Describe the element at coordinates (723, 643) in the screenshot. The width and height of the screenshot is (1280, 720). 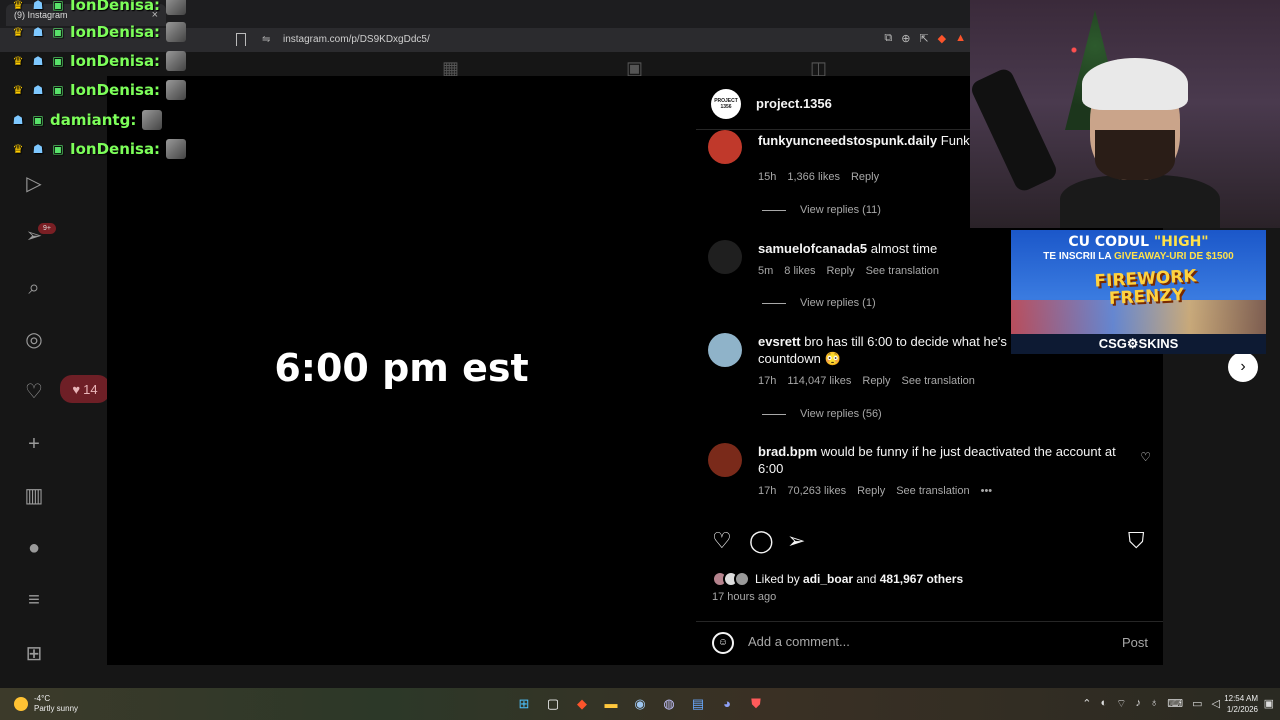
I see `emoji-picker-icon: ☺` at that location.